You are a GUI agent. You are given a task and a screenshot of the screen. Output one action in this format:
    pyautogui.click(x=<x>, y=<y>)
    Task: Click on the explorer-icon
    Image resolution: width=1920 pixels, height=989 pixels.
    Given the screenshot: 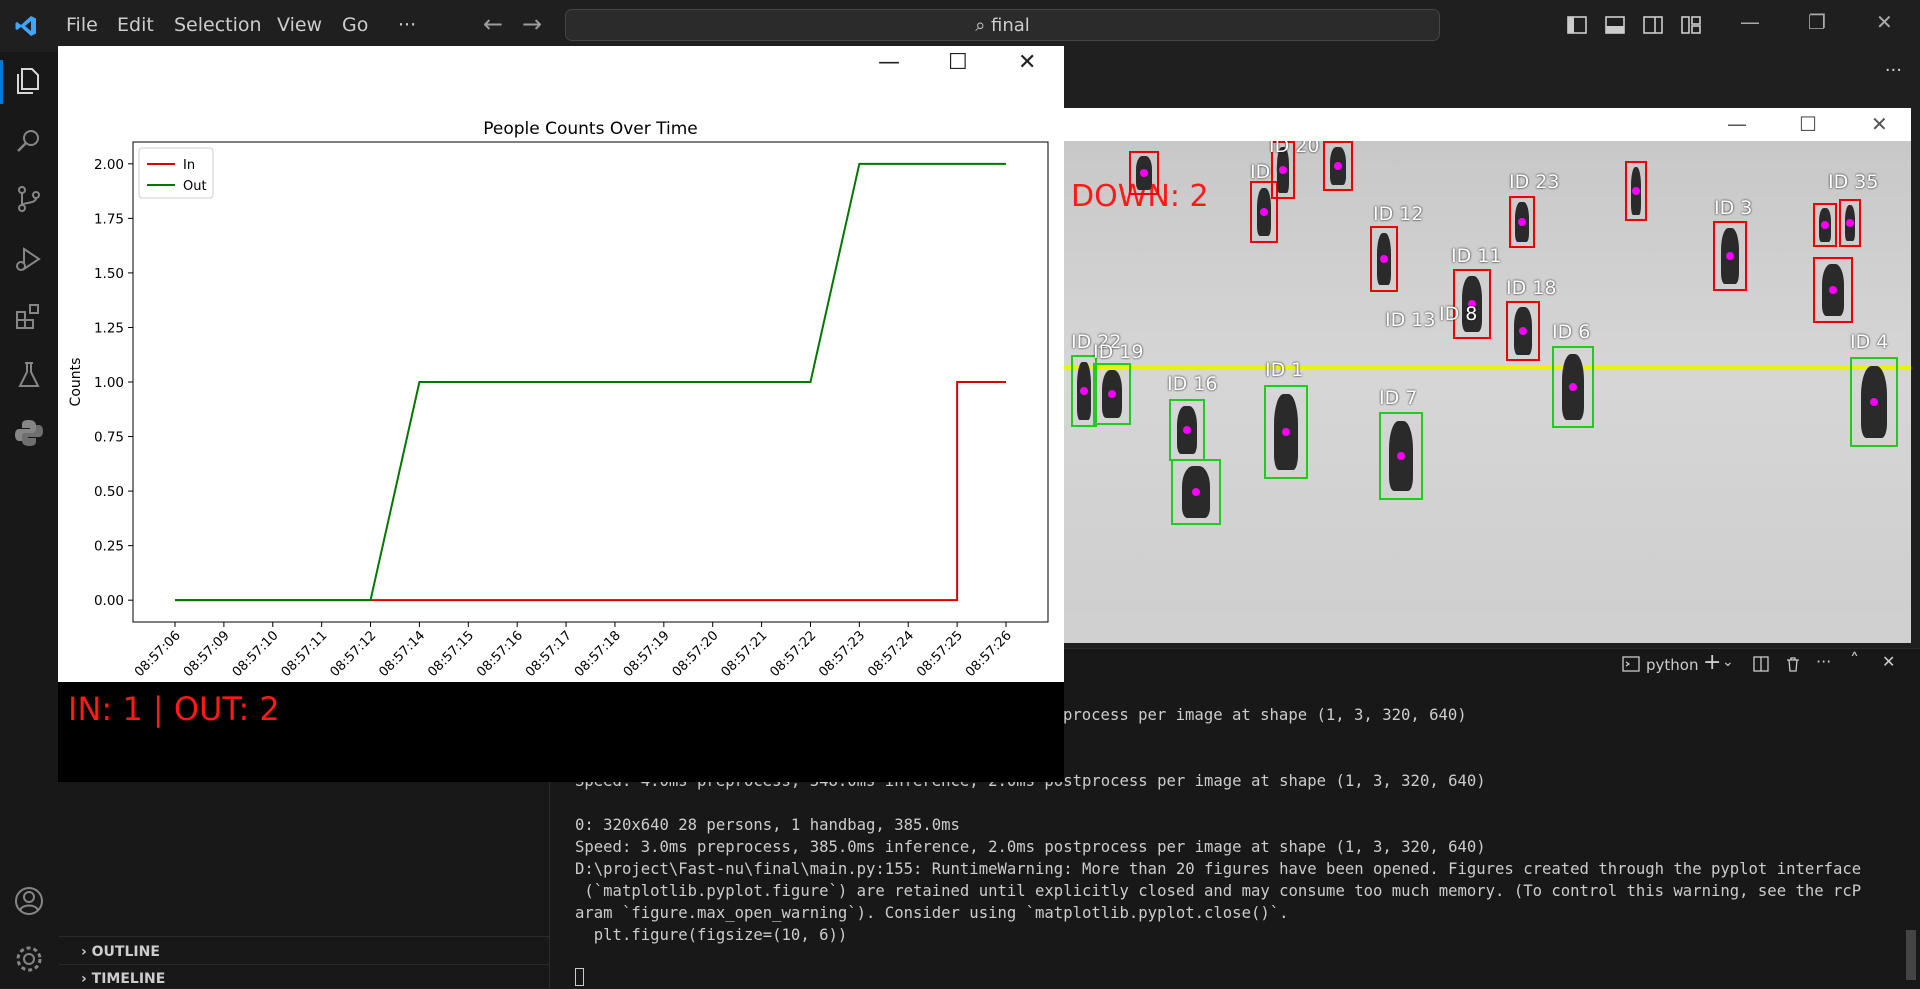 What is the action you would take?
    pyautogui.click(x=29, y=81)
    